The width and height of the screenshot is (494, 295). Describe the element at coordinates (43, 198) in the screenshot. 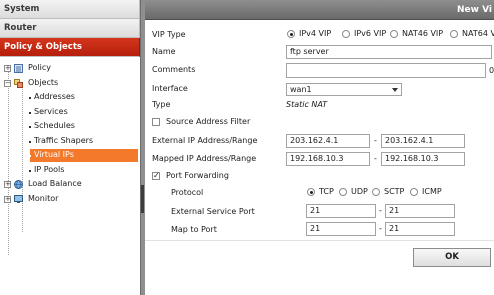

I see `tree-label-monitor: Monitor` at that location.